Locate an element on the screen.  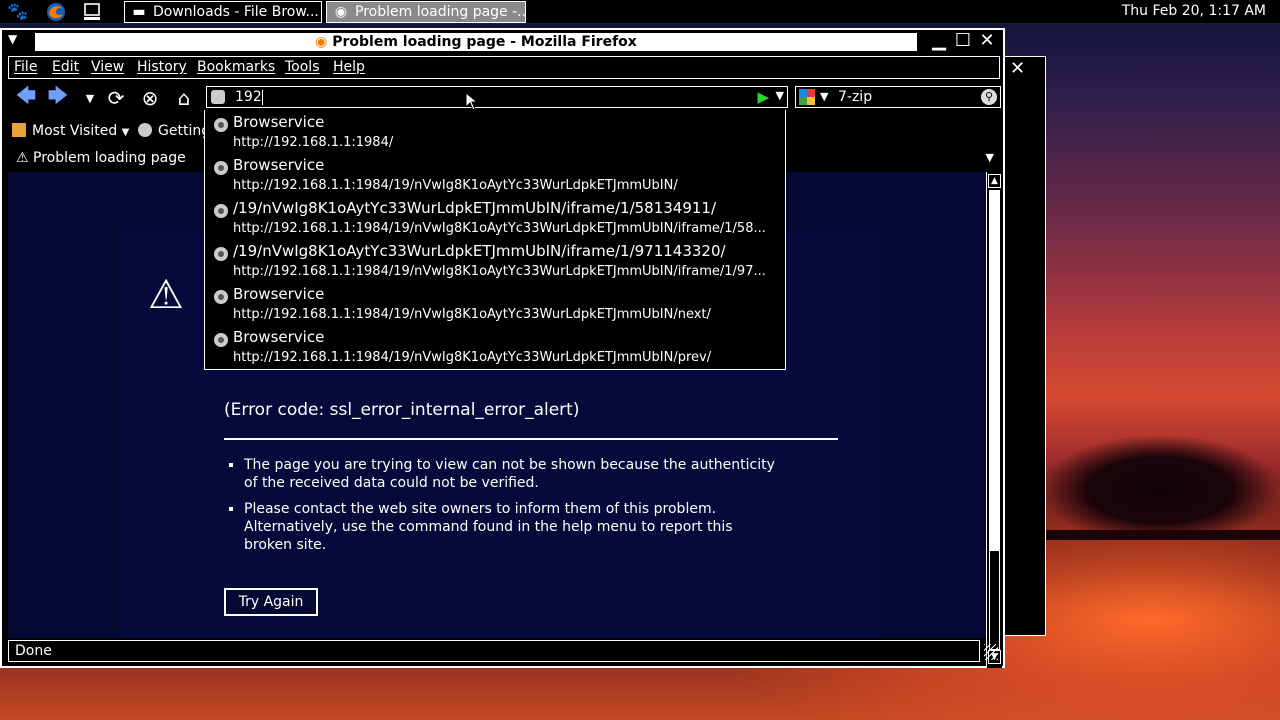
tab-list-icon: ▼ is located at coordinates (990, 157).